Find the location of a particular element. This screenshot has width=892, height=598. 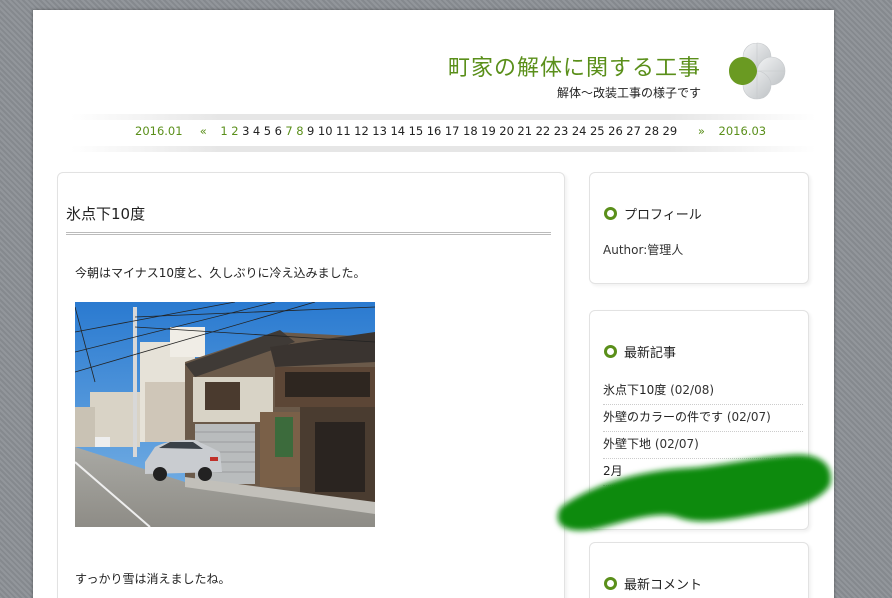

calendar-day: 25 is located at coordinates (597, 131).